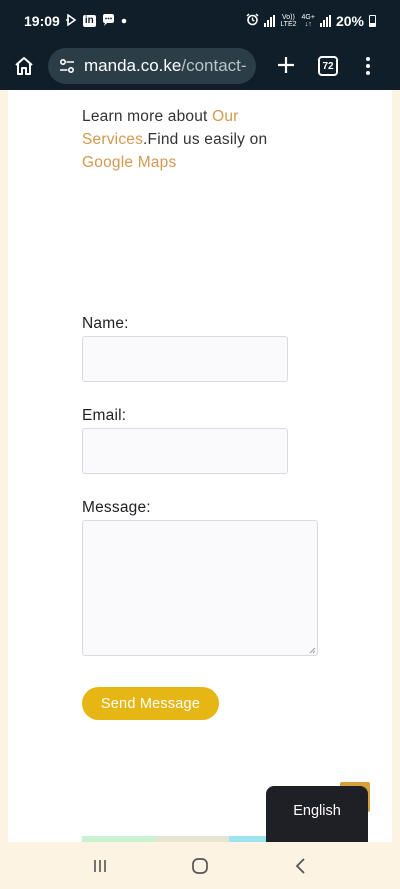 Image resolution: width=400 pixels, height=889 pixels. I want to click on language-selector: English, so click(317, 814).